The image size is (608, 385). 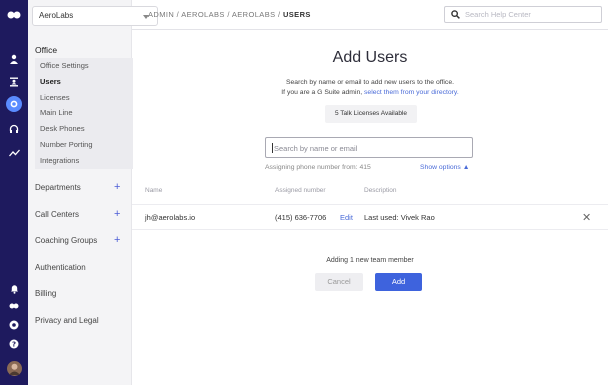 I want to click on column-header-description: Description, so click(x=380, y=190).